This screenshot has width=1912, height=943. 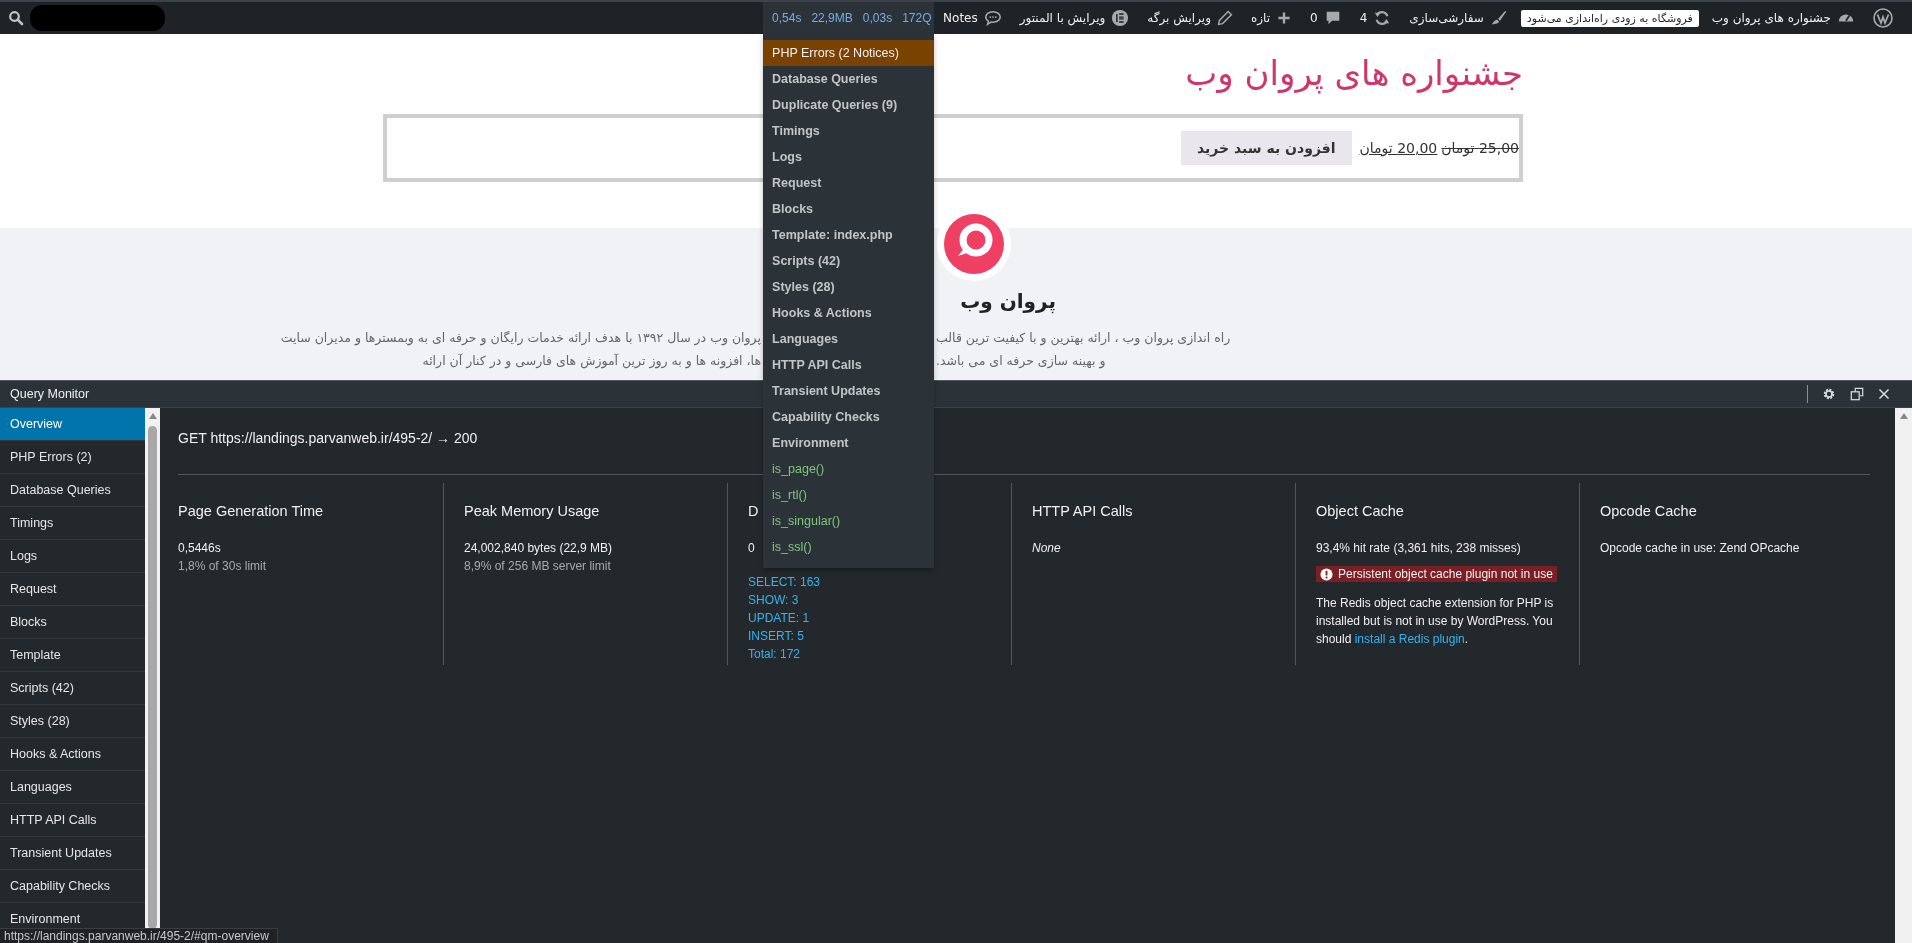 I want to click on stat-value: None, so click(x=1046, y=548).